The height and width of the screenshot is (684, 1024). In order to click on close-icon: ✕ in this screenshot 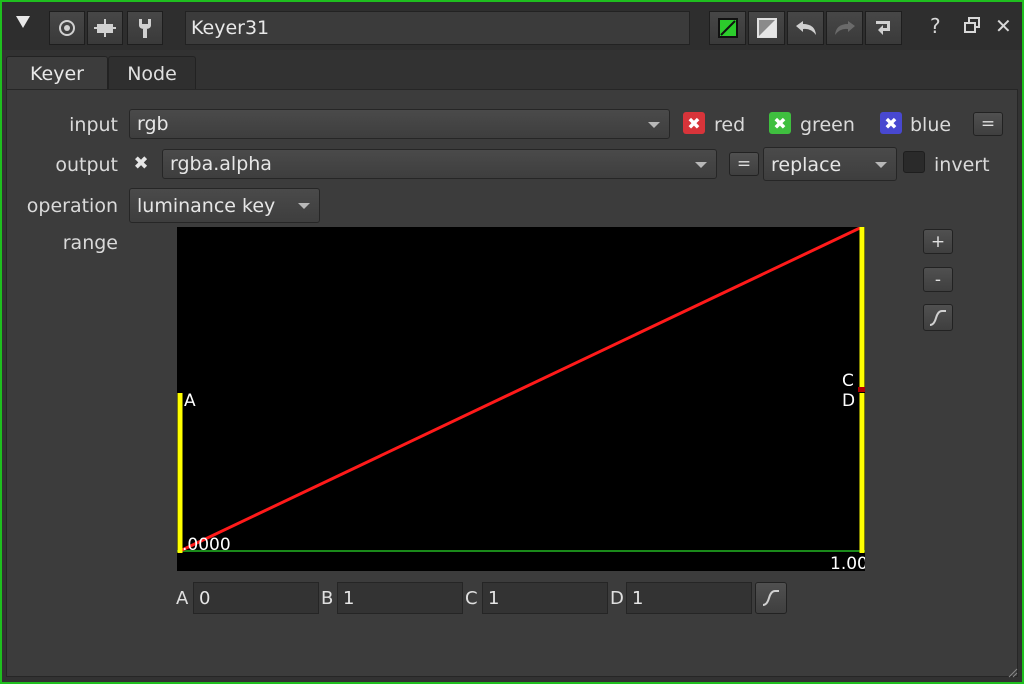, I will do `click(1003, 26)`.